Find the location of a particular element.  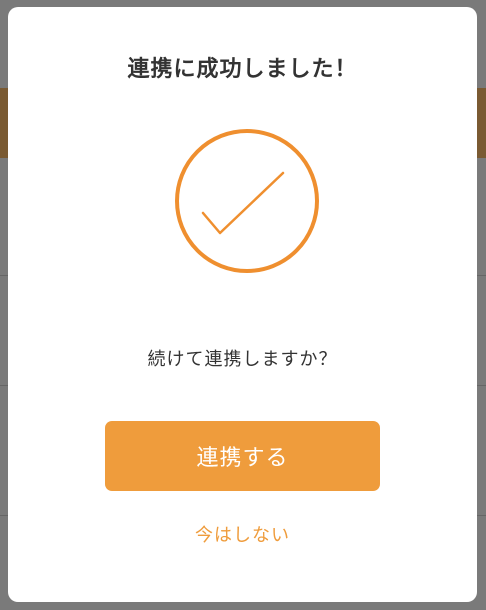

dialog-message: 続けて連携しますか？ is located at coordinates (242, 359).